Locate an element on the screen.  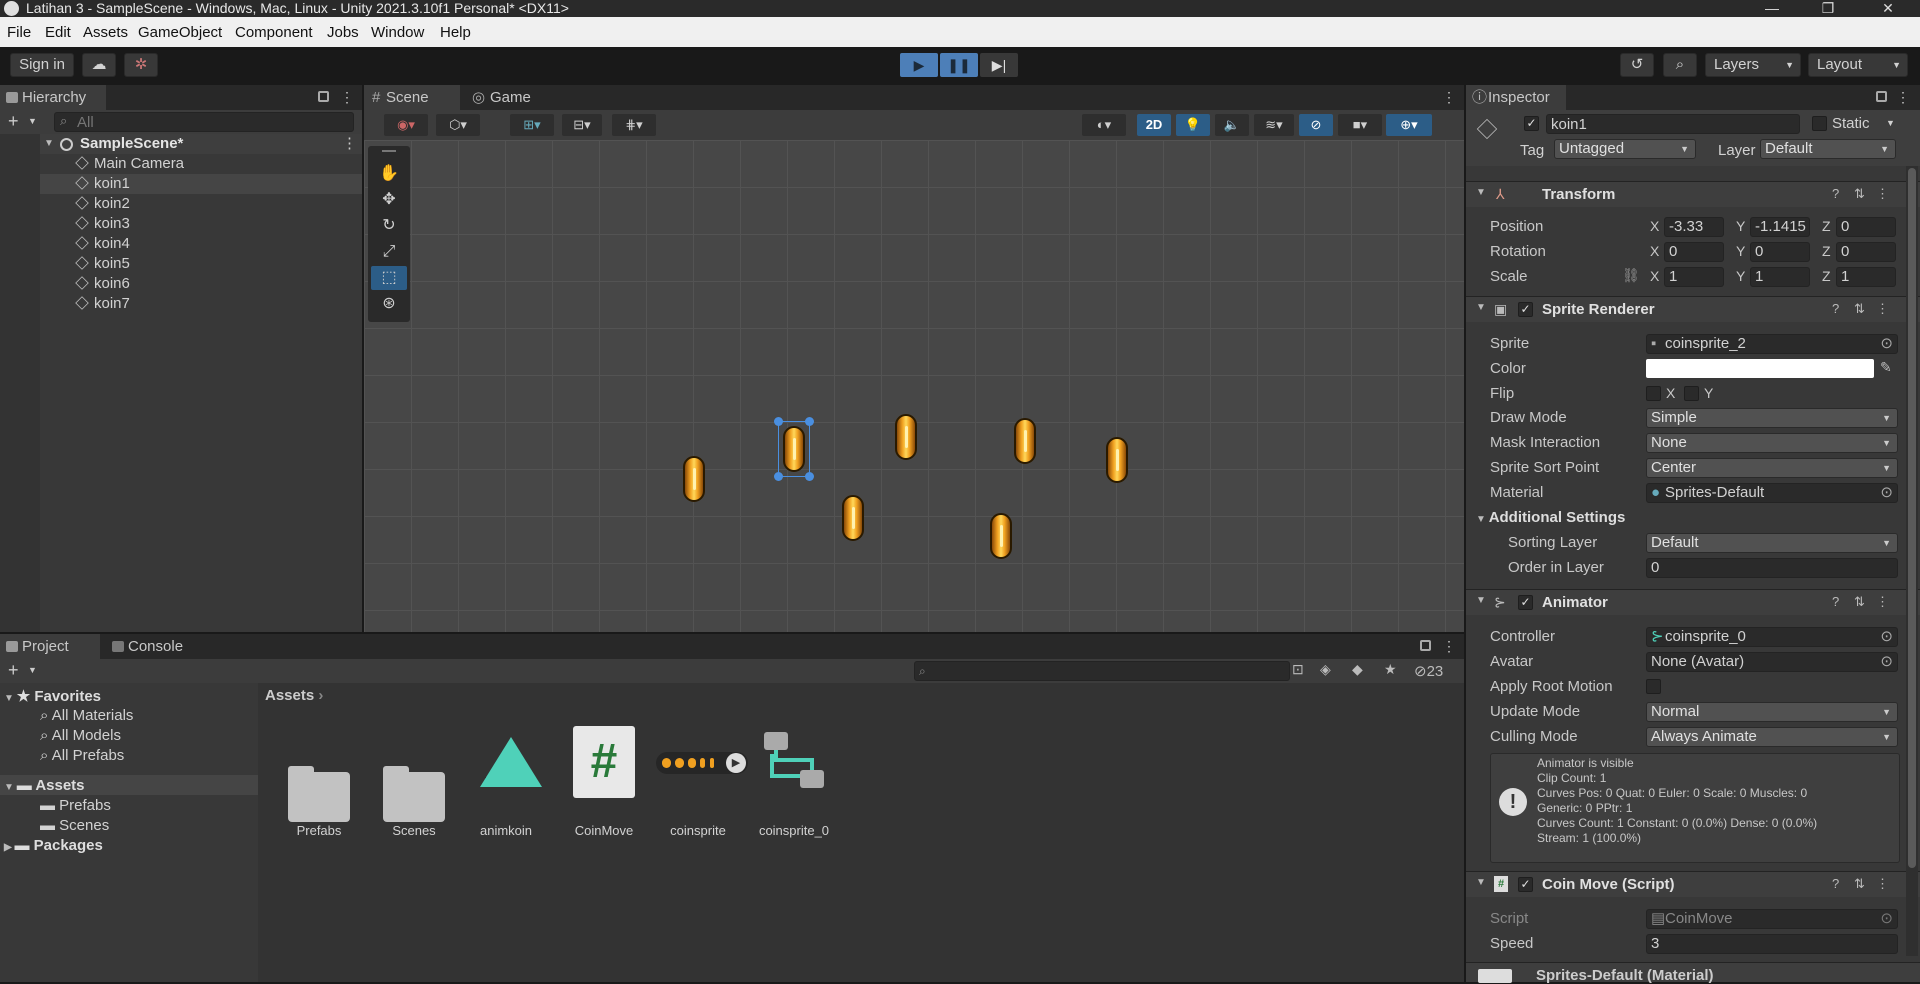
chevron-down-icon: ▼ is located at coordinates (32, 121).